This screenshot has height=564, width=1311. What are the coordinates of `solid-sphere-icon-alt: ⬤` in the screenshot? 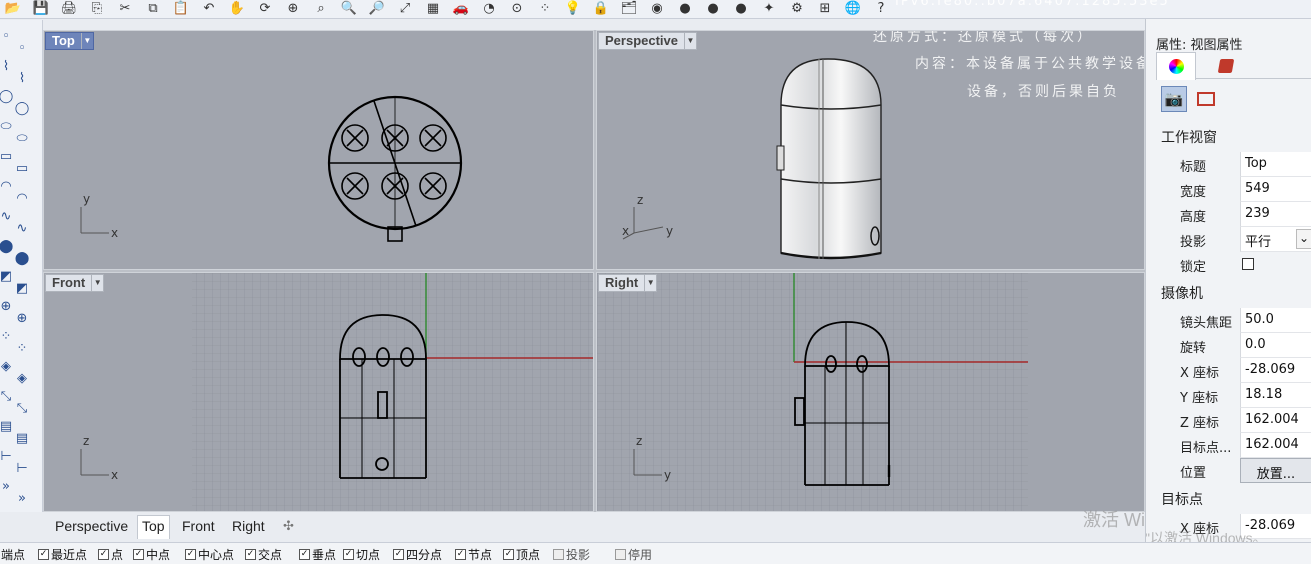 It's located at (22, 259).